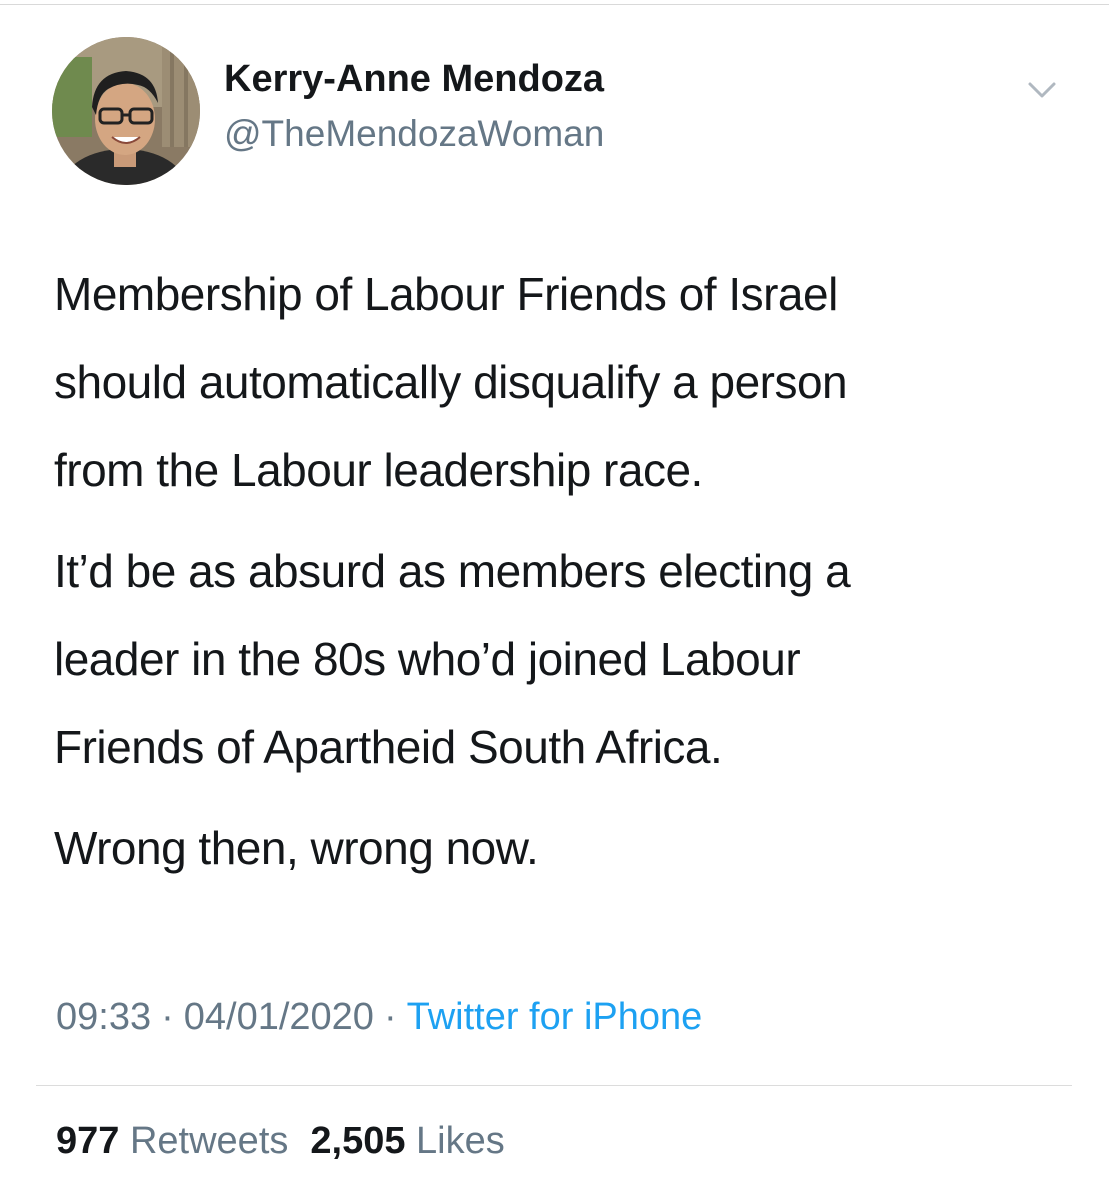 The height and width of the screenshot is (1200, 1109). Describe the element at coordinates (460, 1141) in the screenshot. I see `likes-label: Likes` at that location.